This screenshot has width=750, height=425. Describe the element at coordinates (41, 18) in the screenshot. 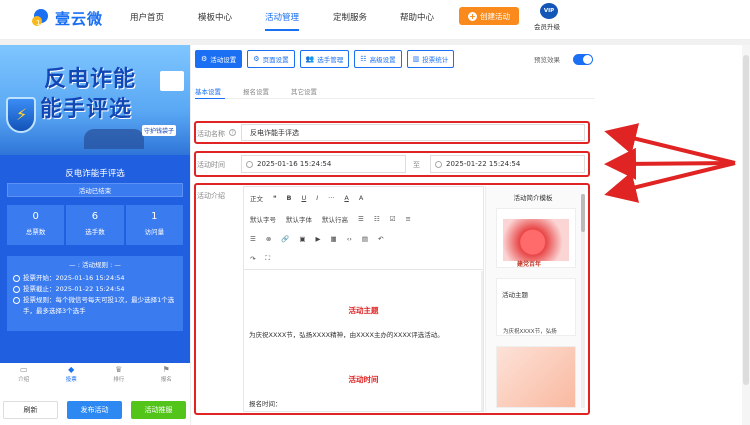

I see `cloud-logo-icon: 1` at that location.